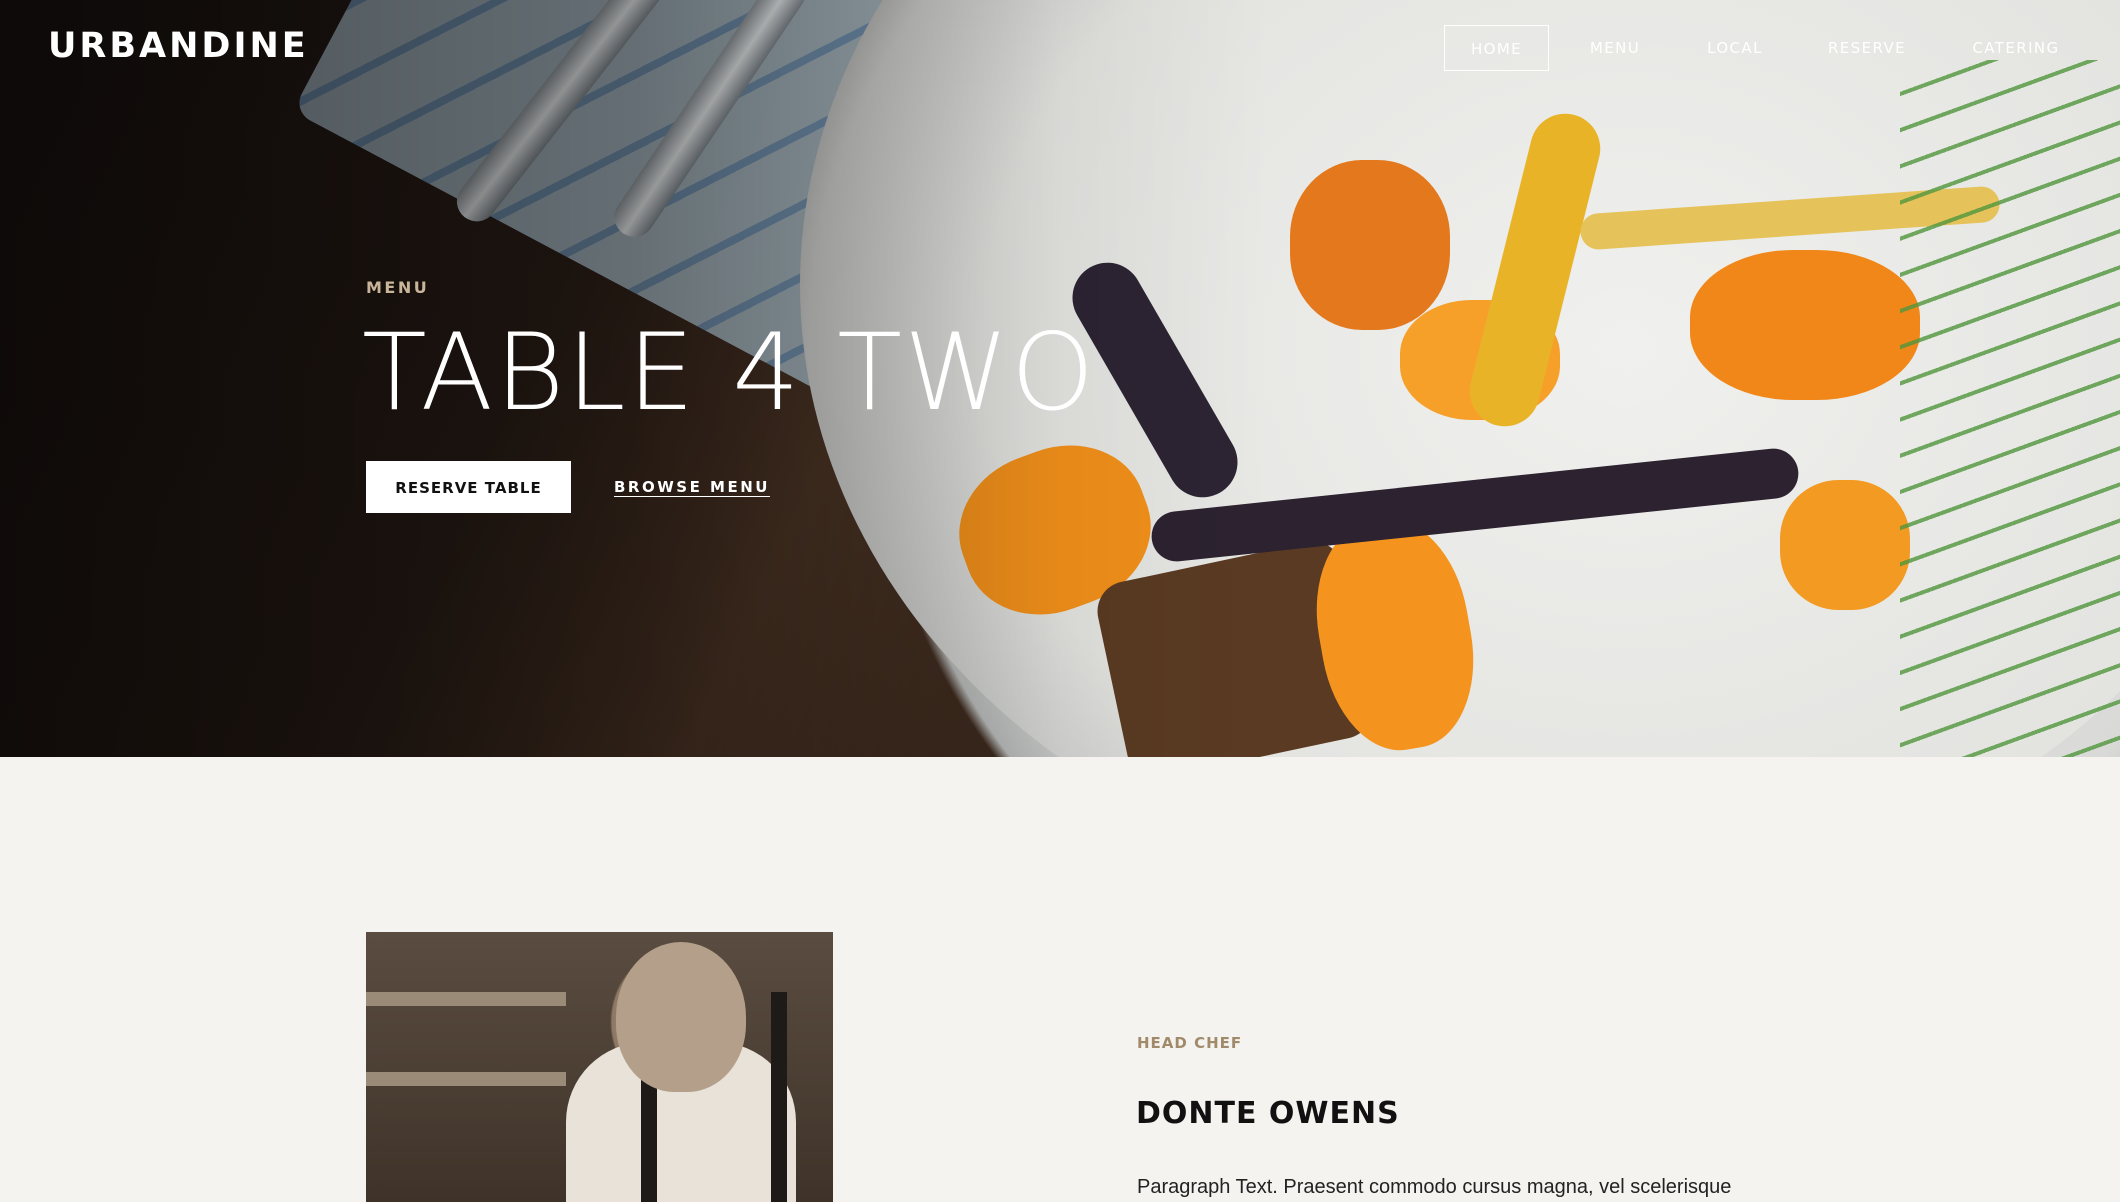  I want to click on nav-reserve: RESERVE, so click(1867, 48).